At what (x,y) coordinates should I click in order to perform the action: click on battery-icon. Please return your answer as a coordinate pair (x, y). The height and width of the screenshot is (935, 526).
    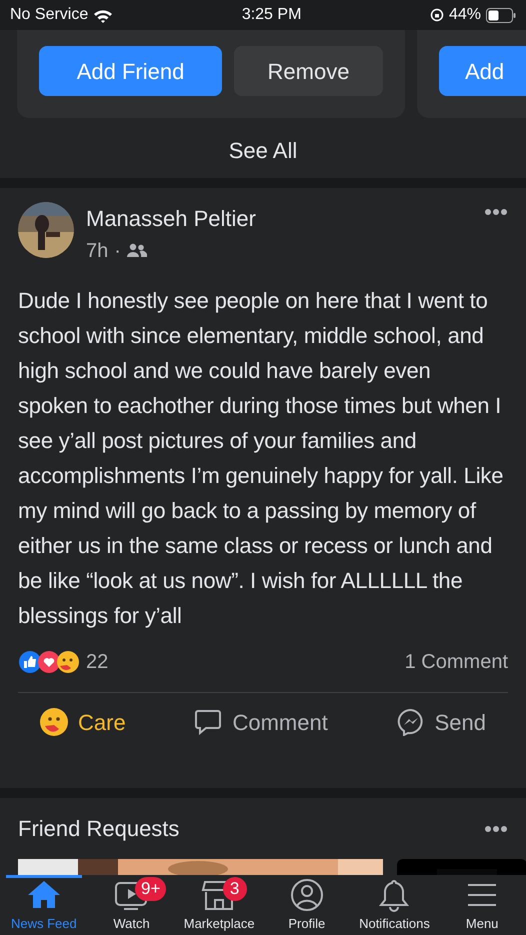
    Looking at the image, I should click on (501, 15).